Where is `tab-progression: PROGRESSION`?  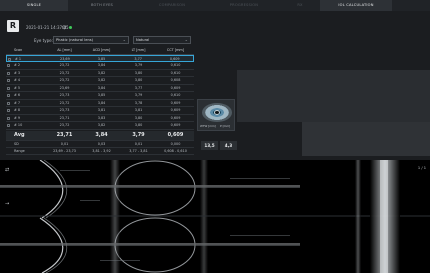 tab-progression: PROGRESSION is located at coordinates (244, 5).